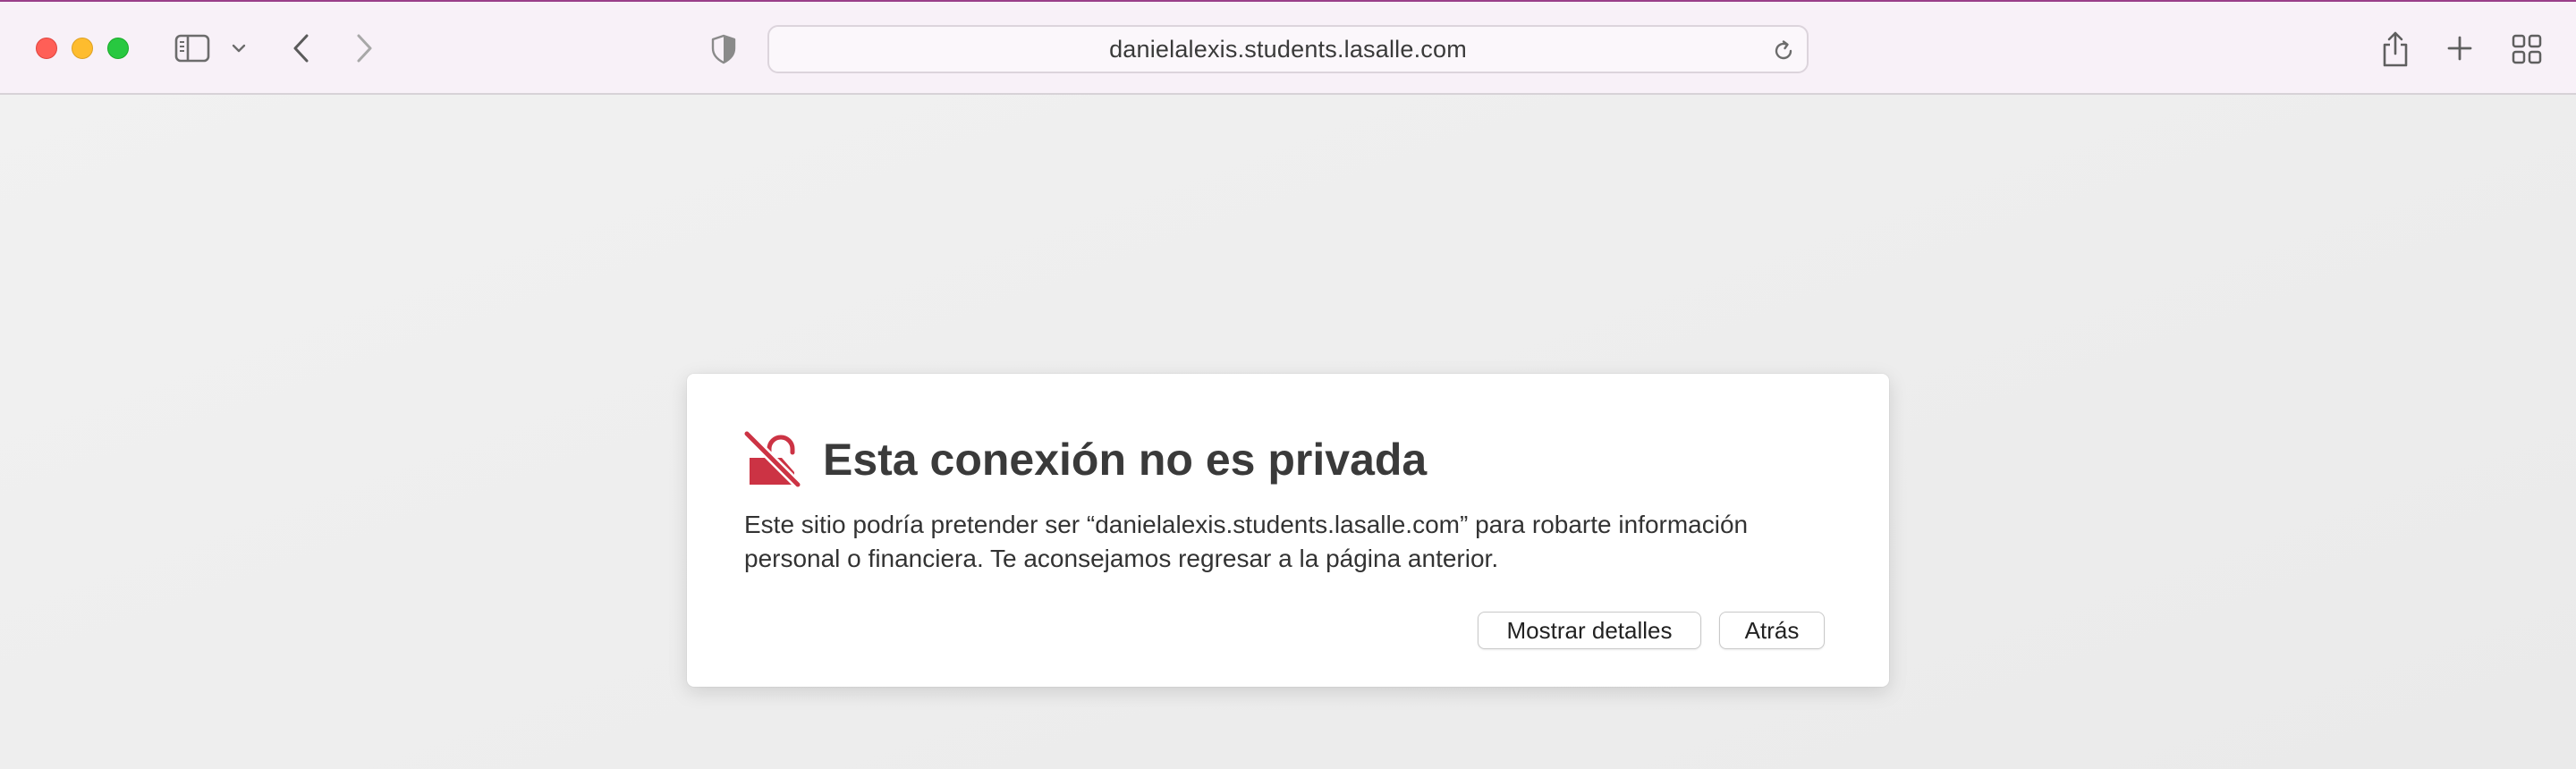 The height and width of the screenshot is (769, 2576). I want to click on browser-toolbar: danielalexis.students.lasalle.com, so click(1288, 48).